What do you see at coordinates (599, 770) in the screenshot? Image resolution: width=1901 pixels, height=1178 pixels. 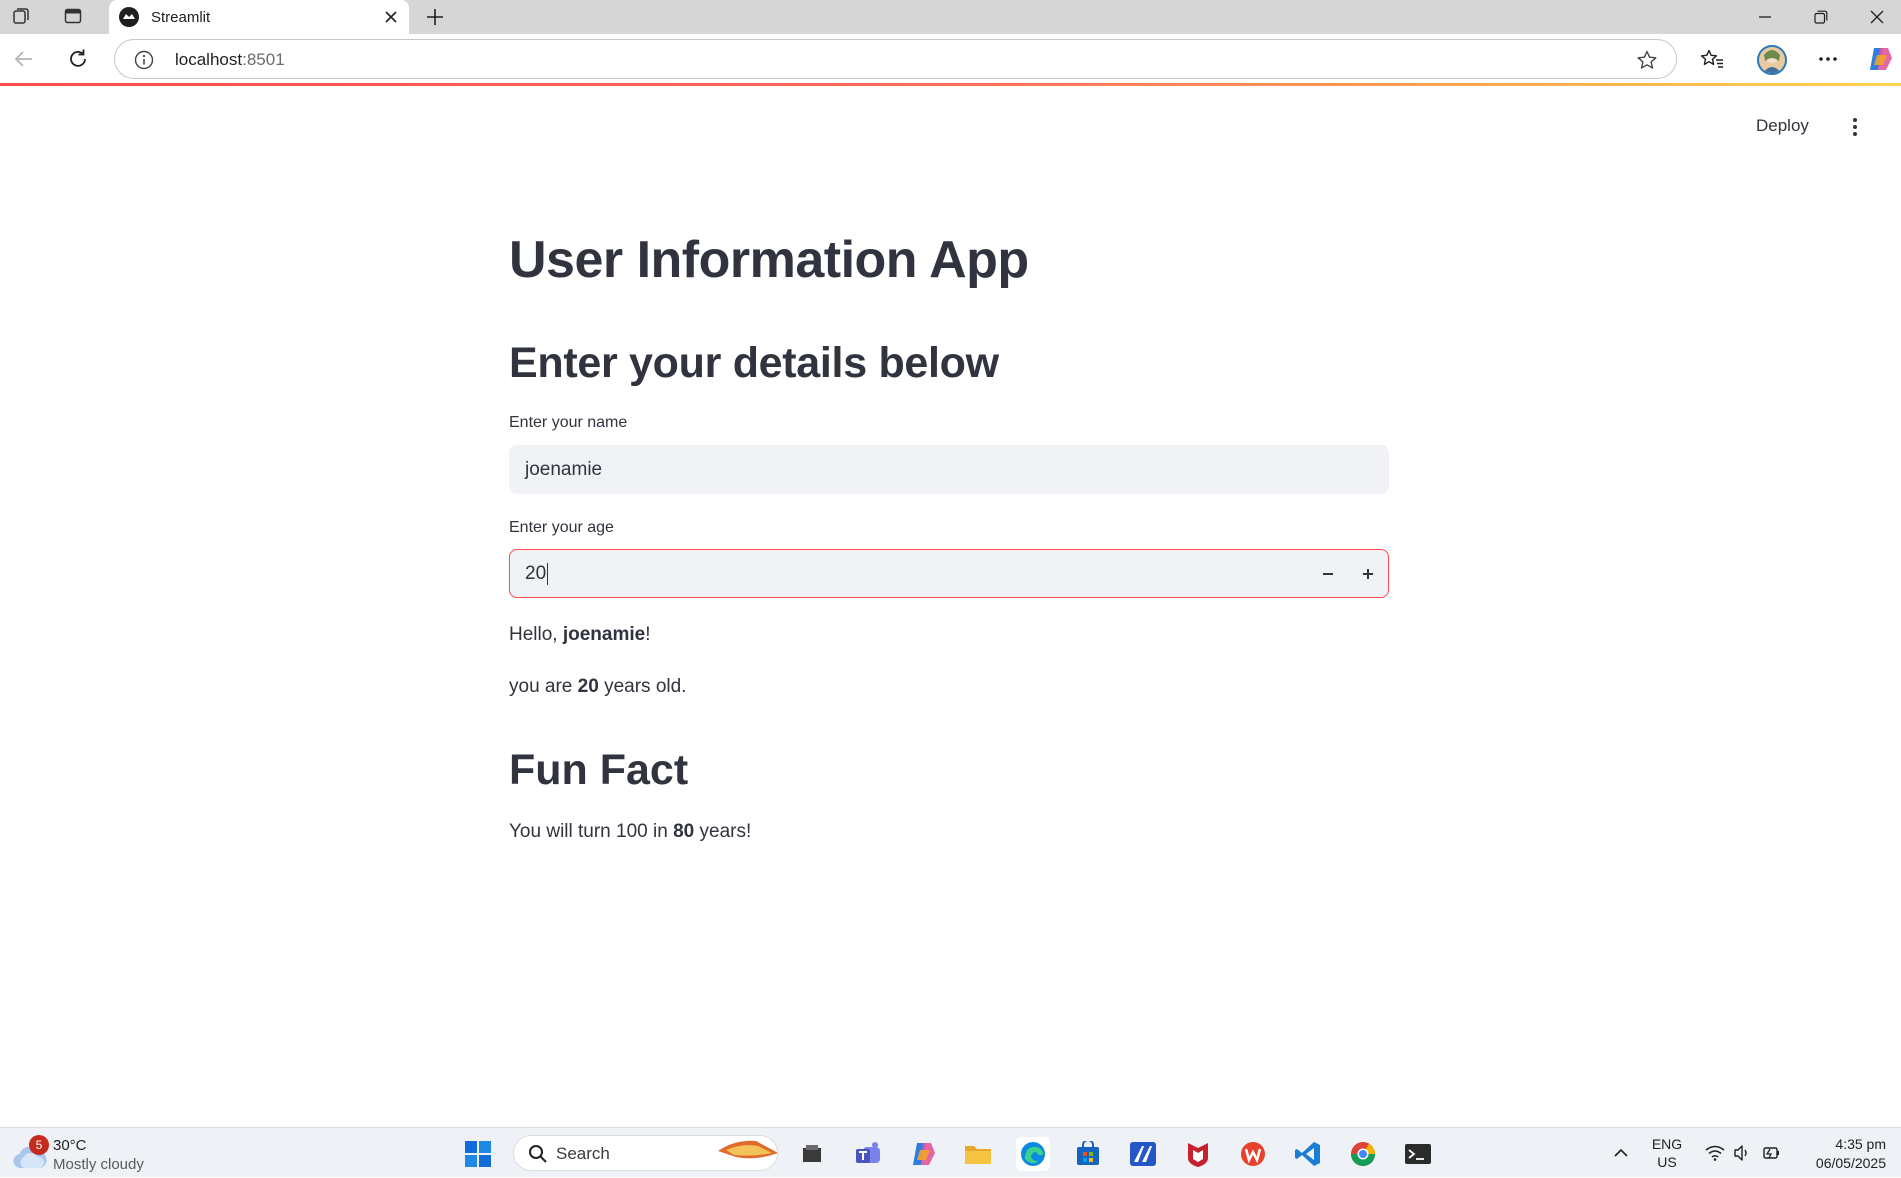 I see `fun-fact-heading: Fun Fact` at bounding box center [599, 770].